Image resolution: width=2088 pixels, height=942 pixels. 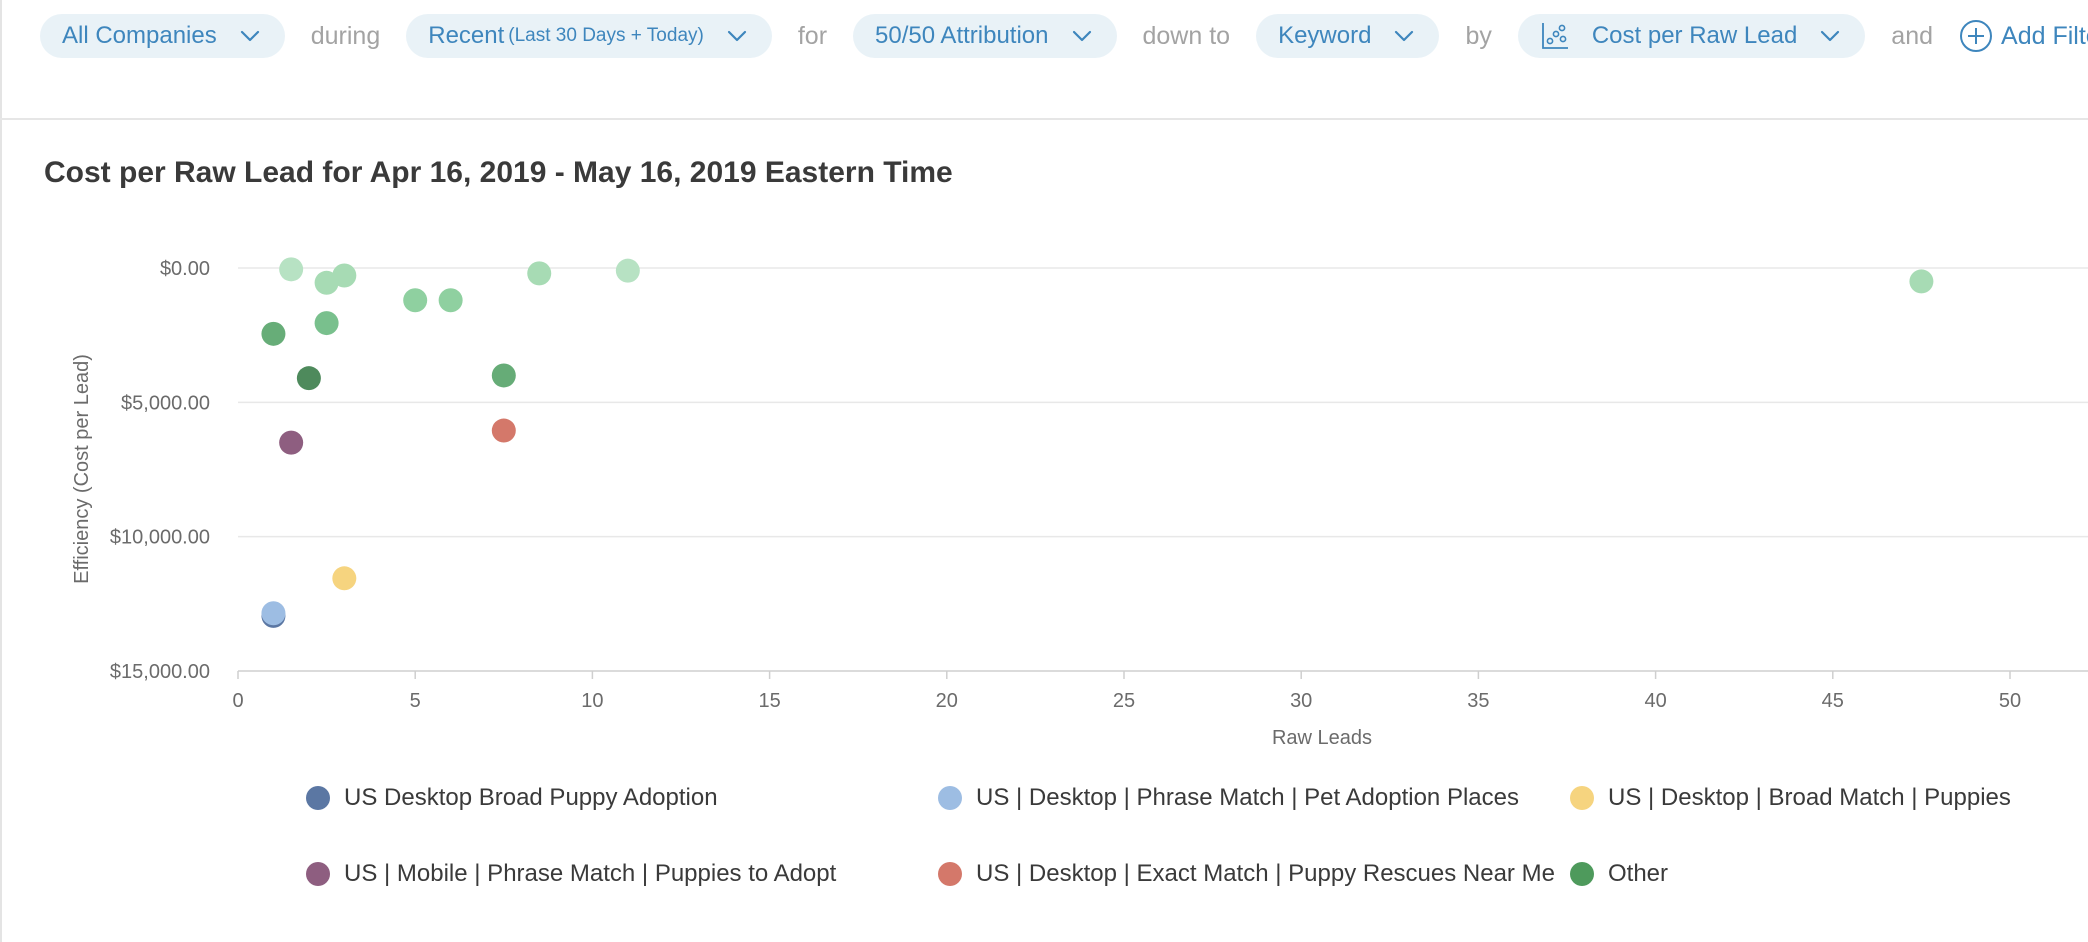 What do you see at coordinates (237, 701) in the screenshot?
I see `x-tick-label: 0` at bounding box center [237, 701].